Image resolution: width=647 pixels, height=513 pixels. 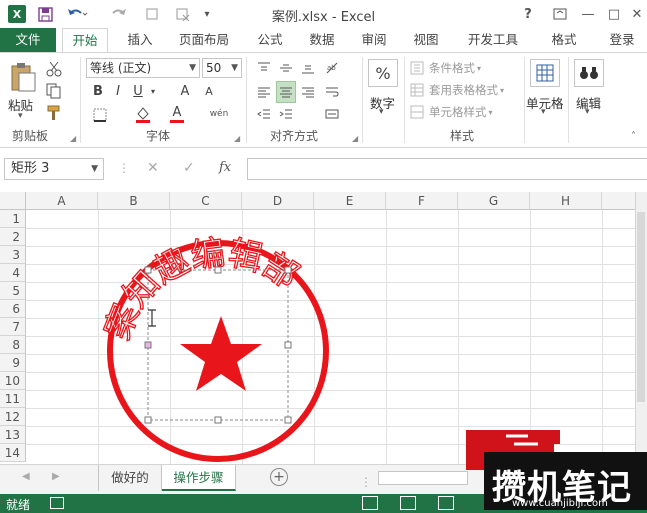 What do you see at coordinates (323, 14) in the screenshot?
I see `title-bar: X ▾ 案例.xlsx - Excel ? — □ ✕` at bounding box center [323, 14].